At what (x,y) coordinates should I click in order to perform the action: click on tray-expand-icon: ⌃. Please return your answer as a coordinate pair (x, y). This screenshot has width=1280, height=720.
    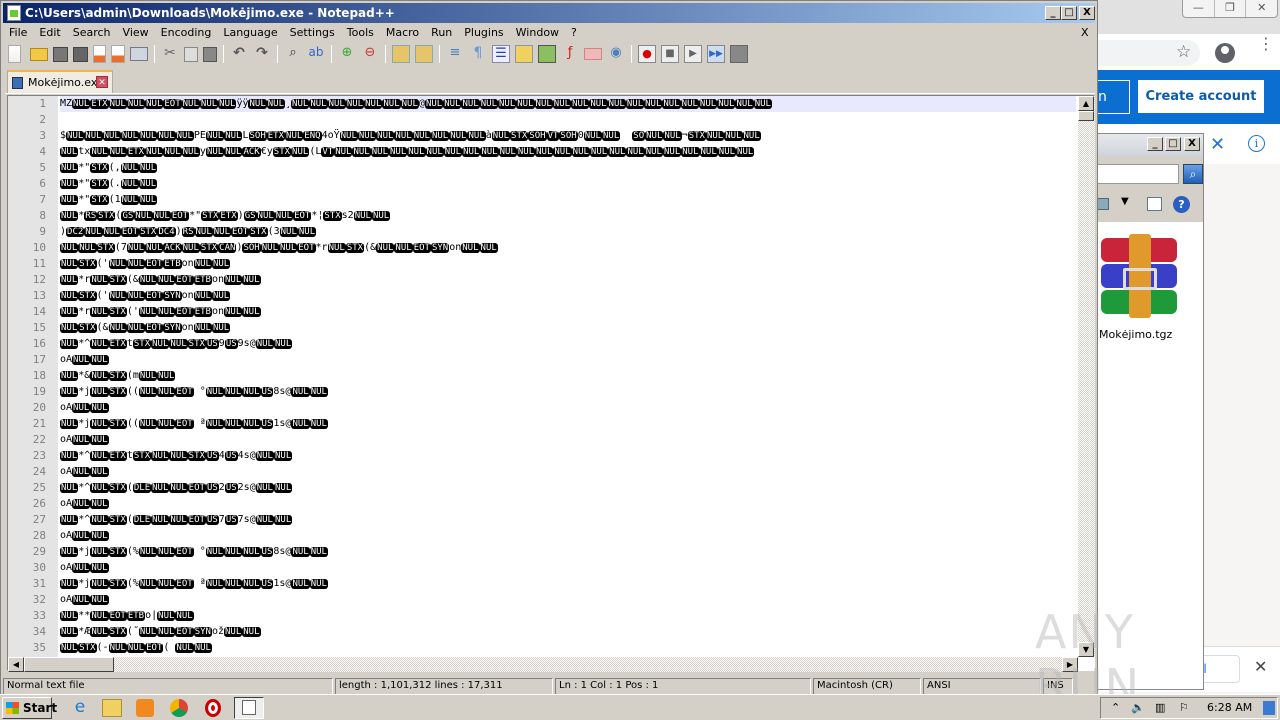
    Looking at the image, I should click on (1115, 707).